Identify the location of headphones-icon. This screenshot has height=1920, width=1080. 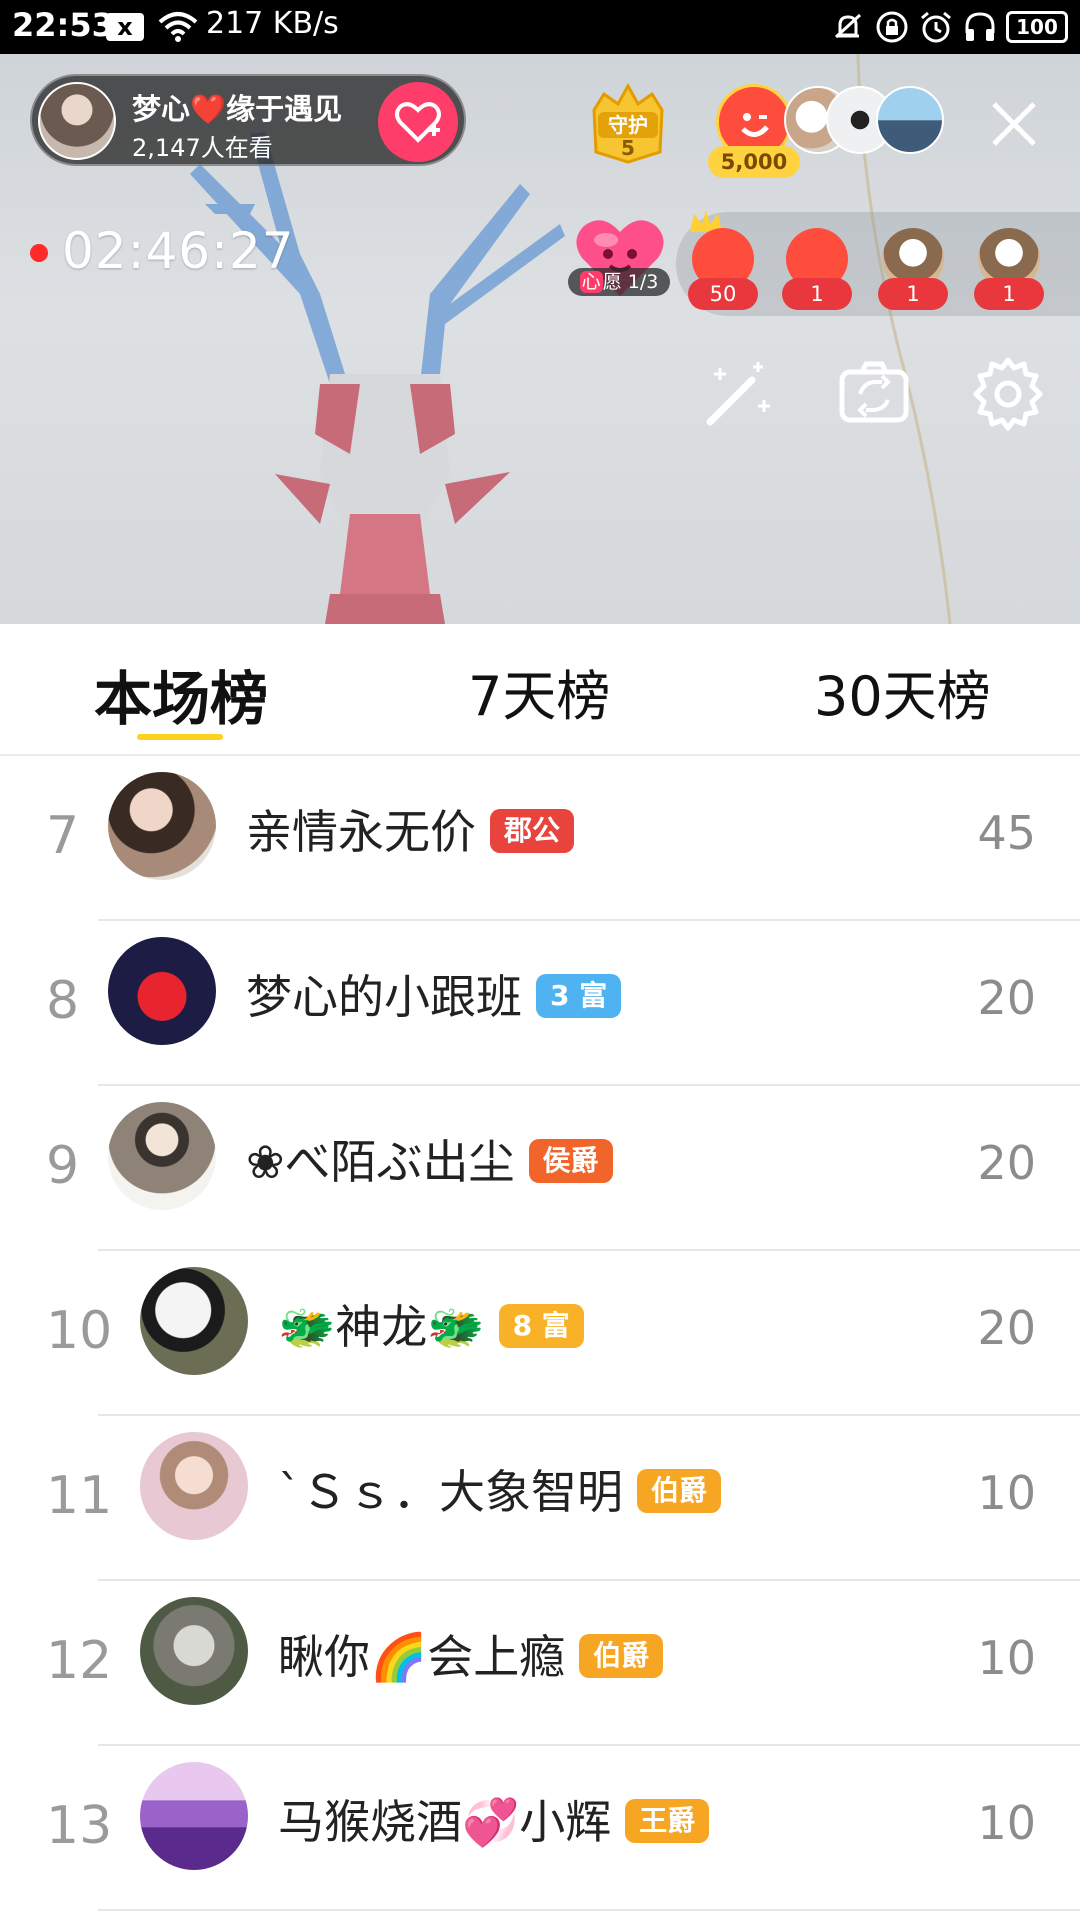
(980, 26).